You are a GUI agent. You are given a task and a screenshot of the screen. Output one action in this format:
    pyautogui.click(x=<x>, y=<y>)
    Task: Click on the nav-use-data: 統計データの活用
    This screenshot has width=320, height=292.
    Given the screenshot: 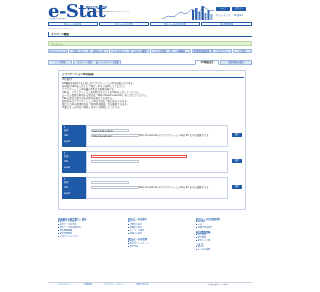 What is the action you would take?
    pyautogui.click(x=124, y=24)
    